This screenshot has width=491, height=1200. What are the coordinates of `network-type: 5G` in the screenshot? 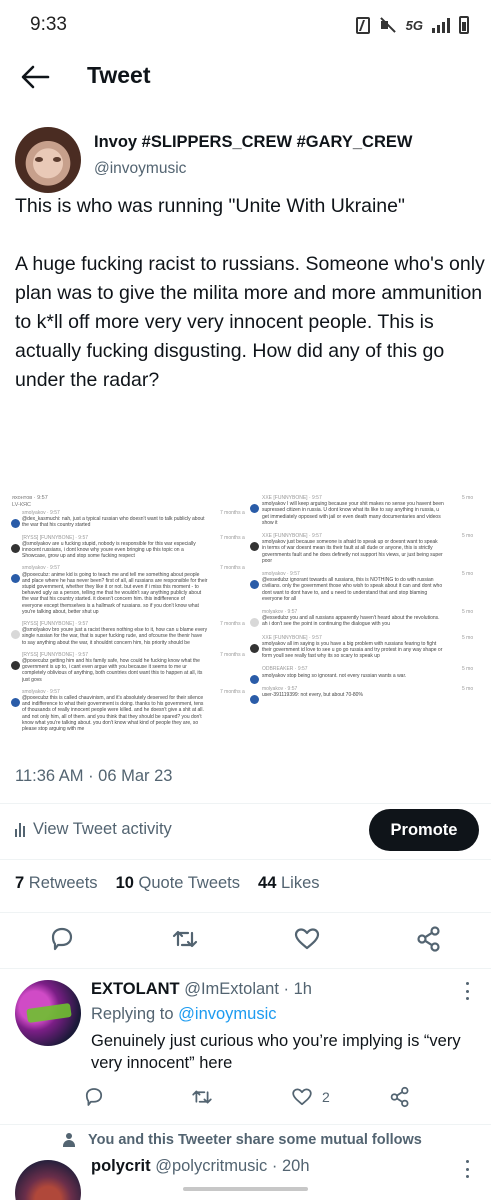 It's located at (414, 25).